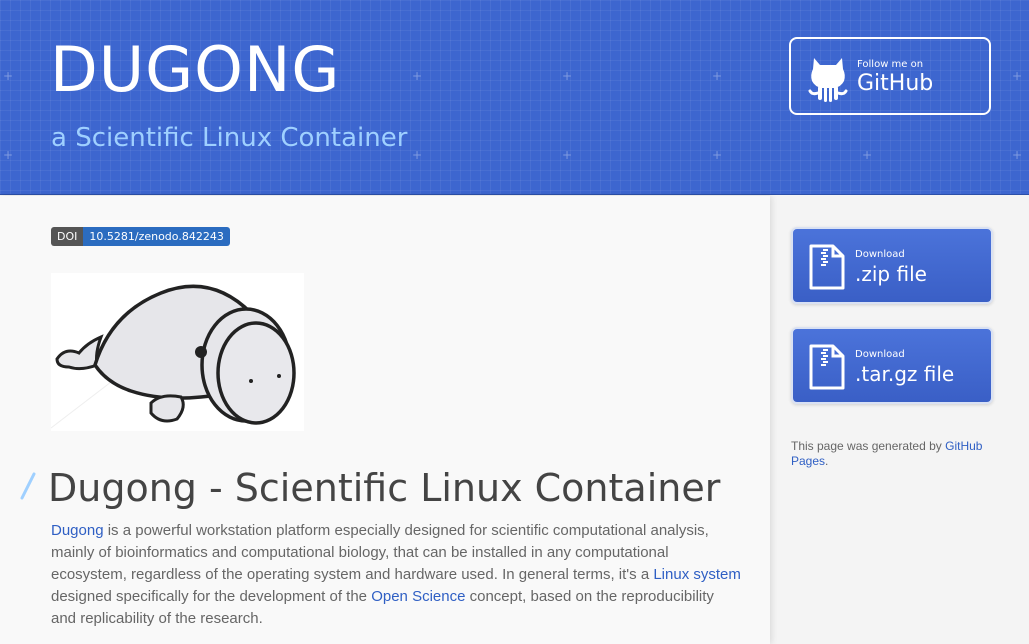  What do you see at coordinates (173, 356) in the screenshot?
I see `dugong-logo-image` at bounding box center [173, 356].